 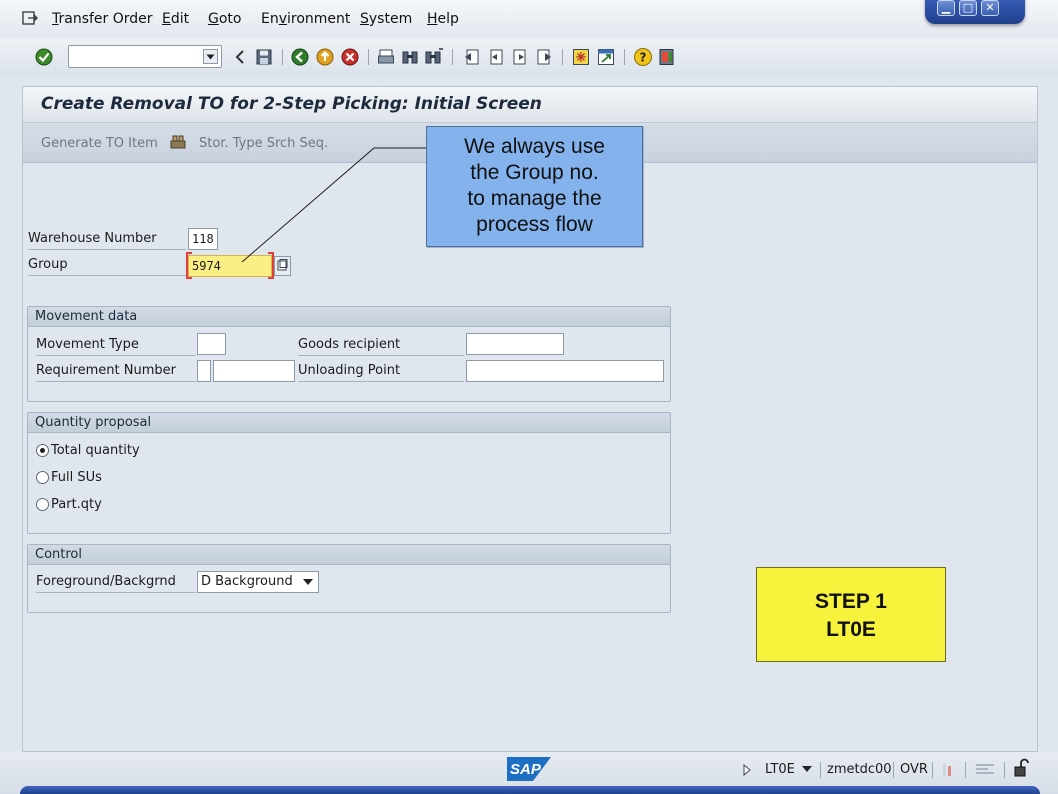 What do you see at coordinates (381, 371) in the screenshot?
I see `unloading-point-label: Unloading Point` at bounding box center [381, 371].